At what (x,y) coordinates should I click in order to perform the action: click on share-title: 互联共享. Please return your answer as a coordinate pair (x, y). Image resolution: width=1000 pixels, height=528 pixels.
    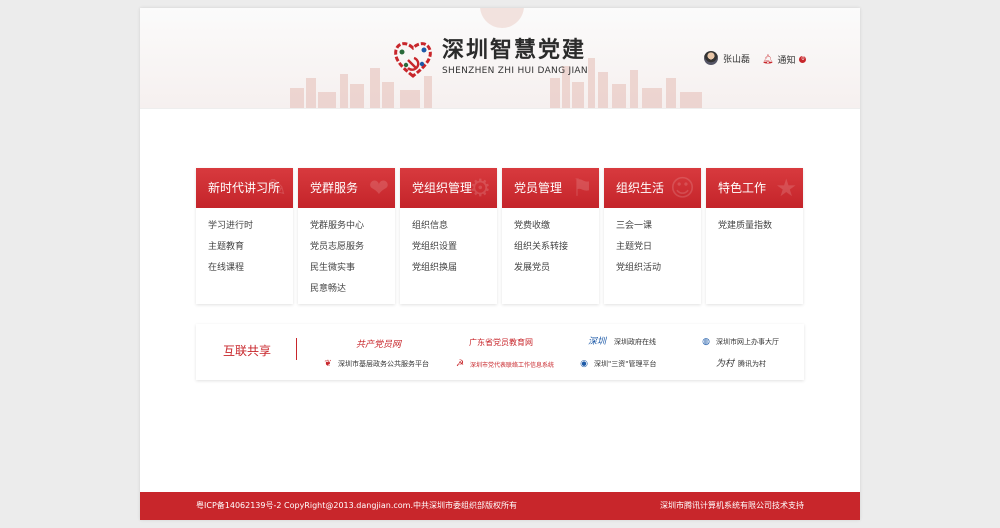
    Looking at the image, I should click on (247, 351).